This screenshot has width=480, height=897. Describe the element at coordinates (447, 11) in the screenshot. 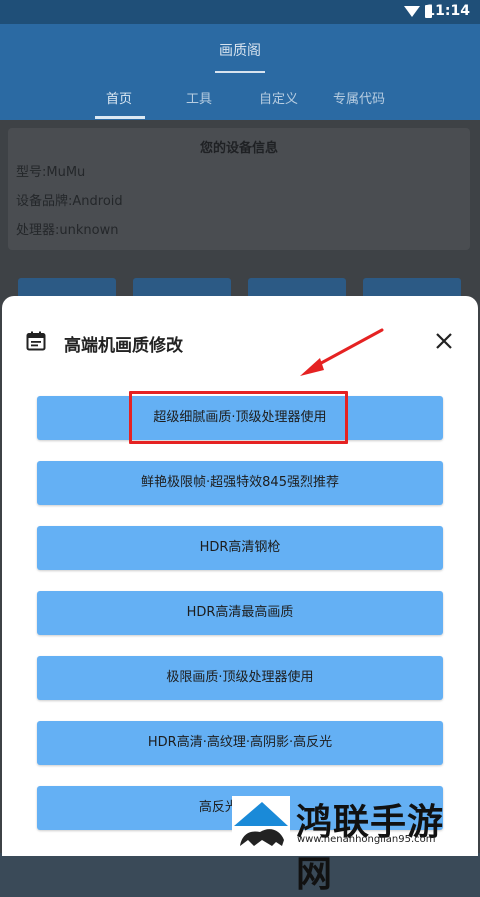

I see `status-time: 11:14` at that location.